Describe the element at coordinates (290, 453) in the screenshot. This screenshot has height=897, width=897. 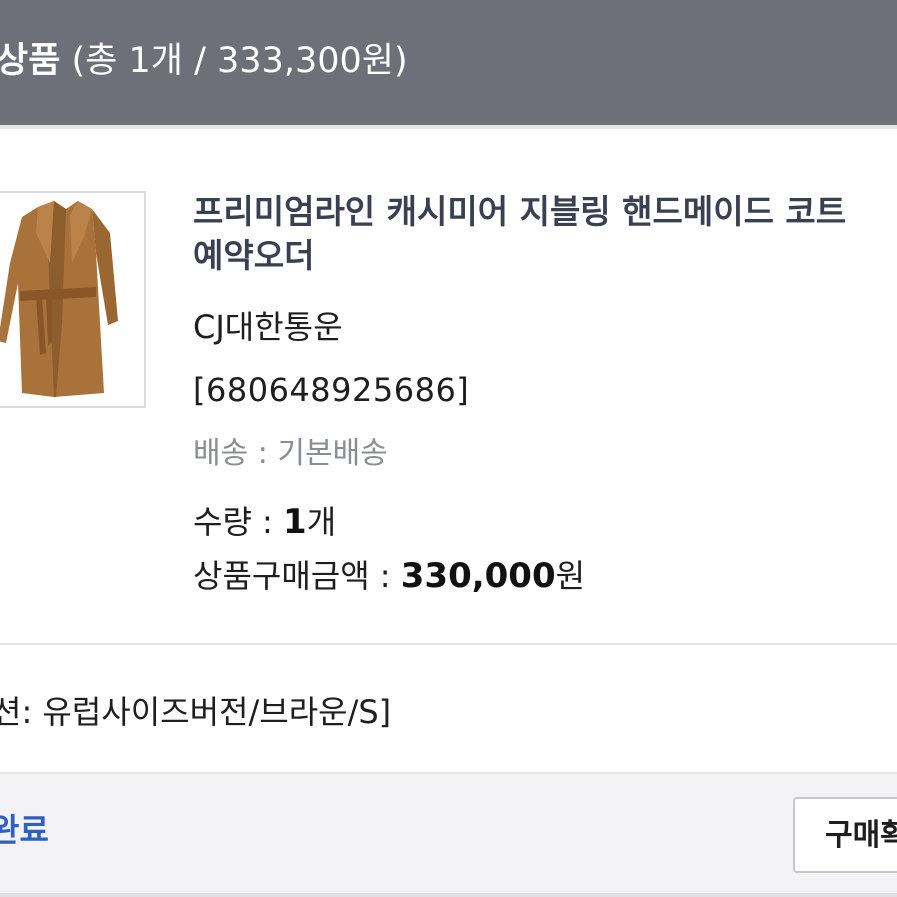
I see `shipping-method: 배송 : 기본배송` at that location.